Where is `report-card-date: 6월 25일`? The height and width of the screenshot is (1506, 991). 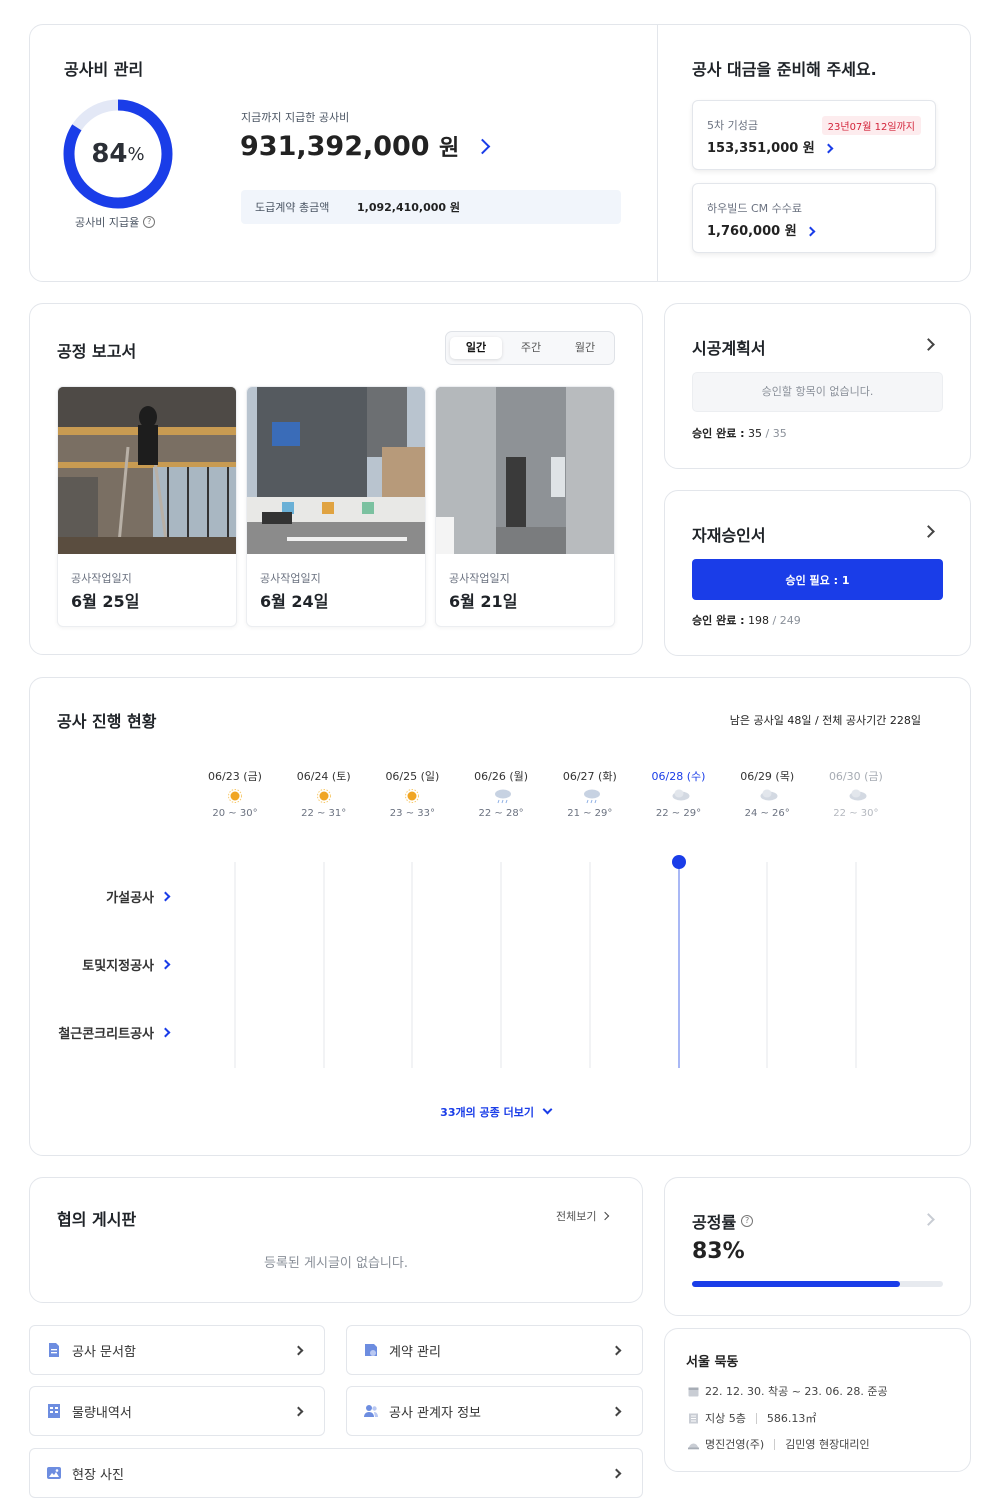
report-card-date: 6월 25일 is located at coordinates (105, 601).